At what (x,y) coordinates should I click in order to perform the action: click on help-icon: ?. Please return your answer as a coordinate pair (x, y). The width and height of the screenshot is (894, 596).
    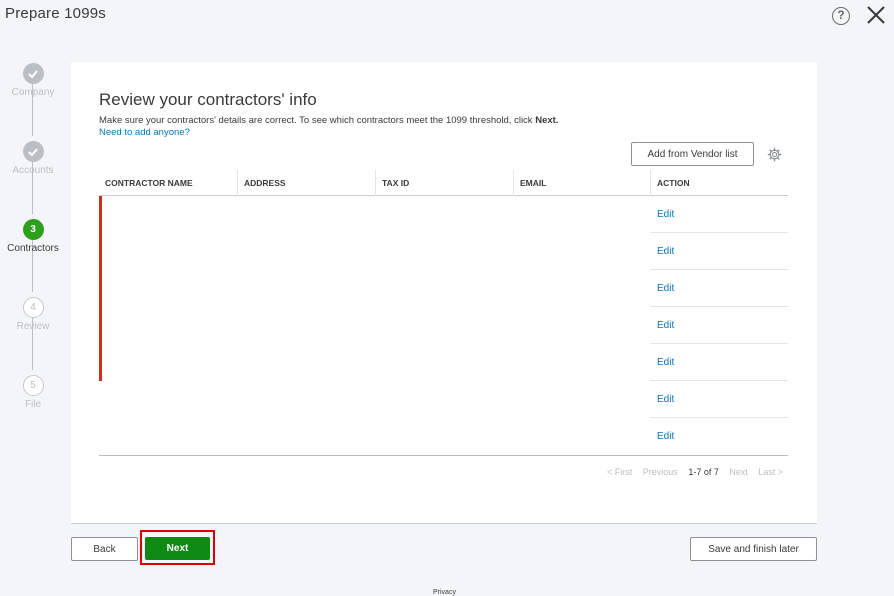
    Looking at the image, I should click on (841, 16).